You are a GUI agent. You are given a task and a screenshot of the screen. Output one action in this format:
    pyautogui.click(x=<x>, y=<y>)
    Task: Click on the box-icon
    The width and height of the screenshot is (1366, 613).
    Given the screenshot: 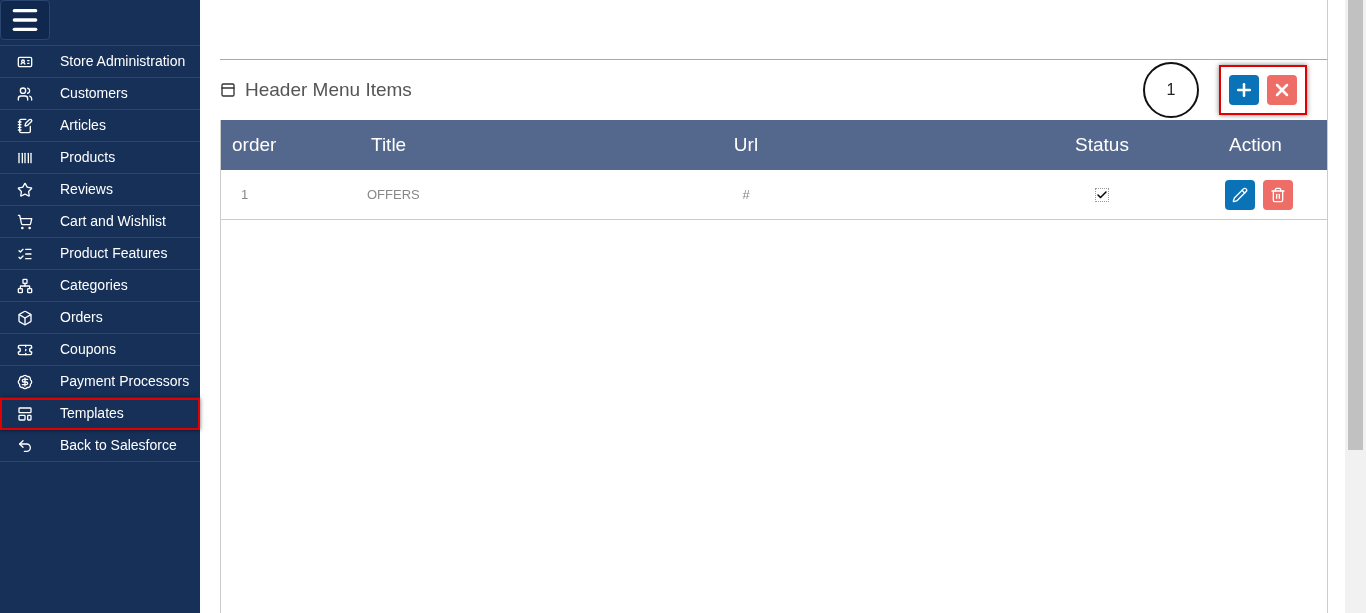 What is the action you would take?
    pyautogui.click(x=25, y=317)
    